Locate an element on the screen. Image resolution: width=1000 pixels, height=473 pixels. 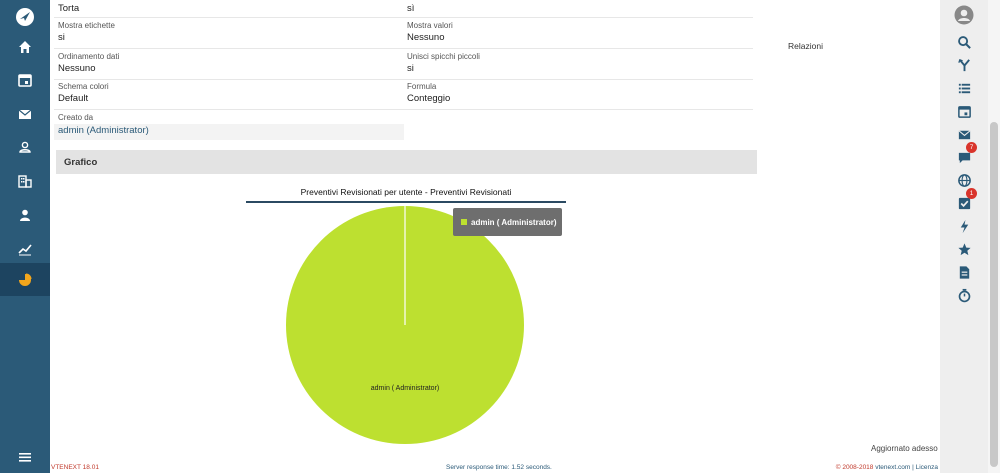
field-label: Mostra valori is located at coordinates (430, 25).